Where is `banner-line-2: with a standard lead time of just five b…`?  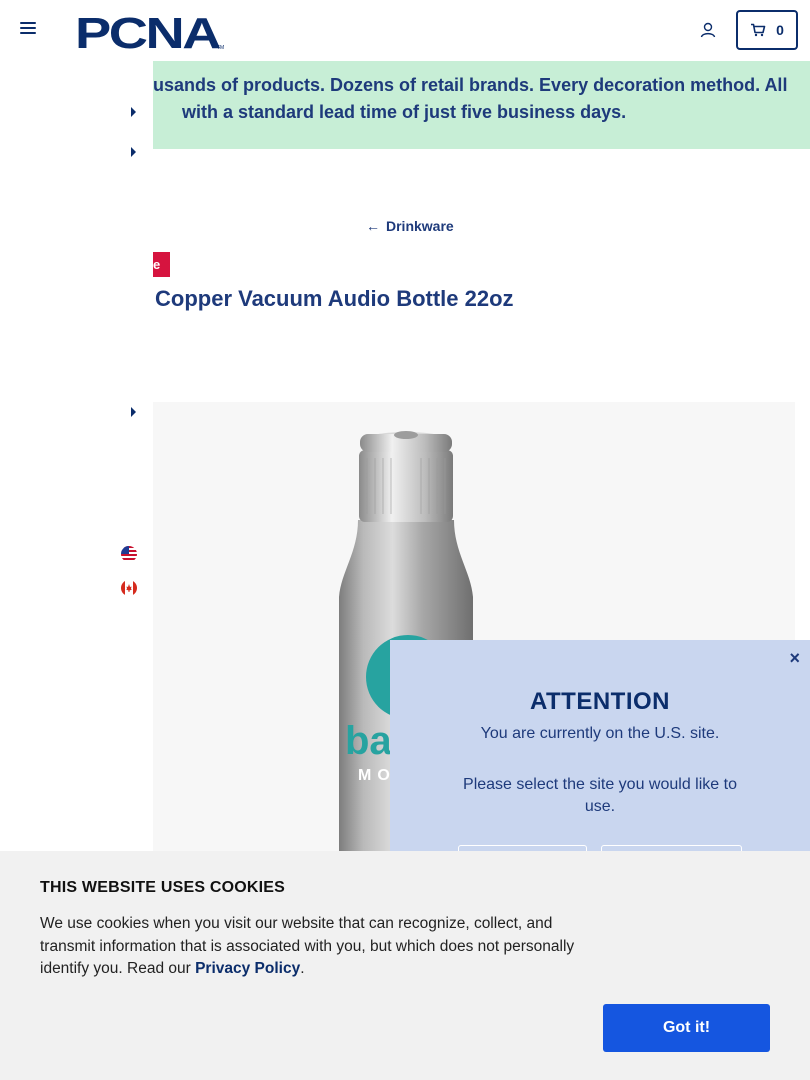 banner-line-2: with a standard lead time of just five b… is located at coordinates (404, 112).